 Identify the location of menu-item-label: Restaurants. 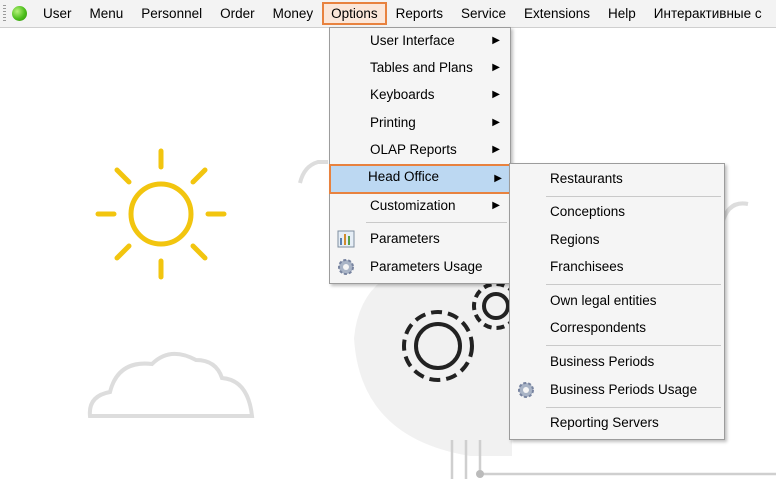
(586, 178).